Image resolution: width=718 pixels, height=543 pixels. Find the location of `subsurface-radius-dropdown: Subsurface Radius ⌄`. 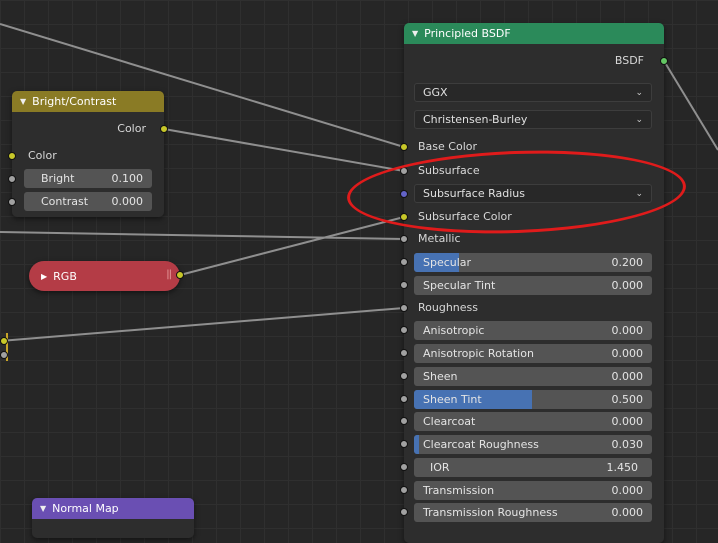

subsurface-radius-dropdown: Subsurface Radius ⌄ is located at coordinates (533, 193).